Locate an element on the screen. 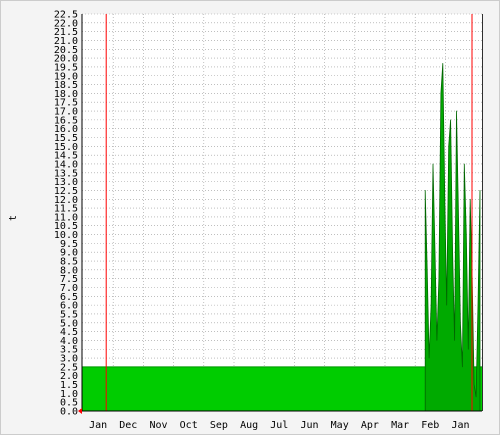 The width and height of the screenshot is (500, 435). baseline-area is located at coordinates (282, 388).